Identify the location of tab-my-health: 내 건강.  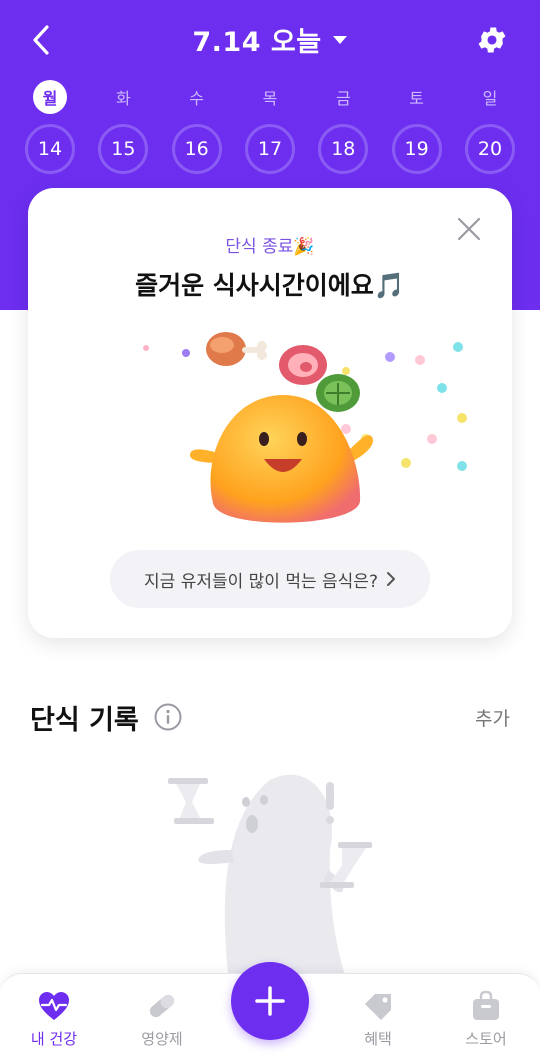
(54, 1017).